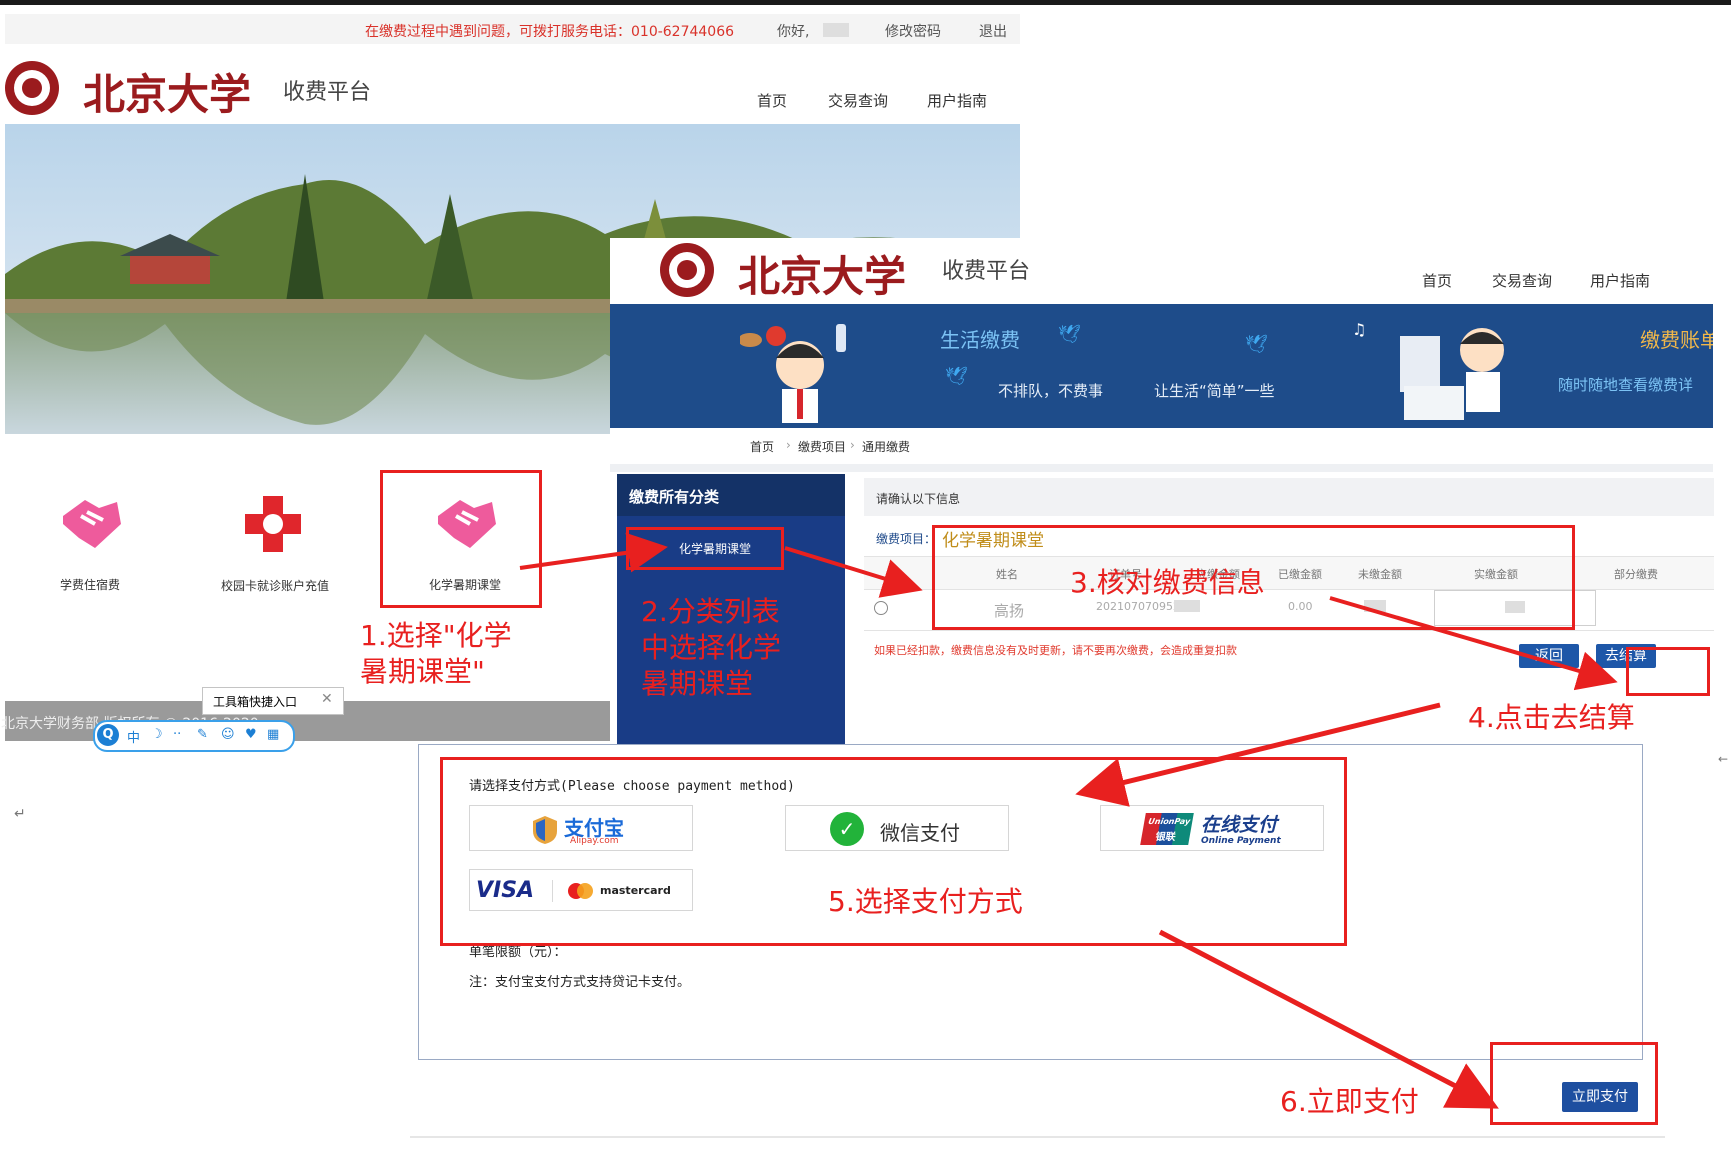 The image size is (1731, 1153). I want to click on step6-highlight-box, so click(1574, 1083).